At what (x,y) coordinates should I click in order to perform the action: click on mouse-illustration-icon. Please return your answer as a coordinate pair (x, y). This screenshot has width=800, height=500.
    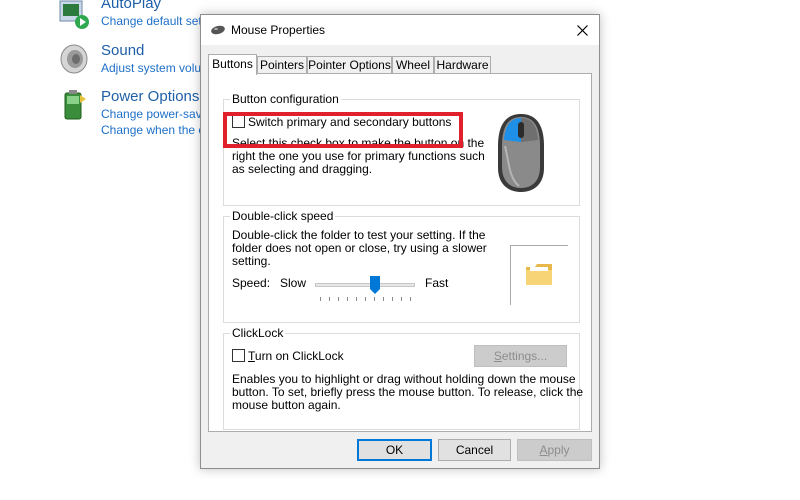
    Looking at the image, I should click on (521, 153).